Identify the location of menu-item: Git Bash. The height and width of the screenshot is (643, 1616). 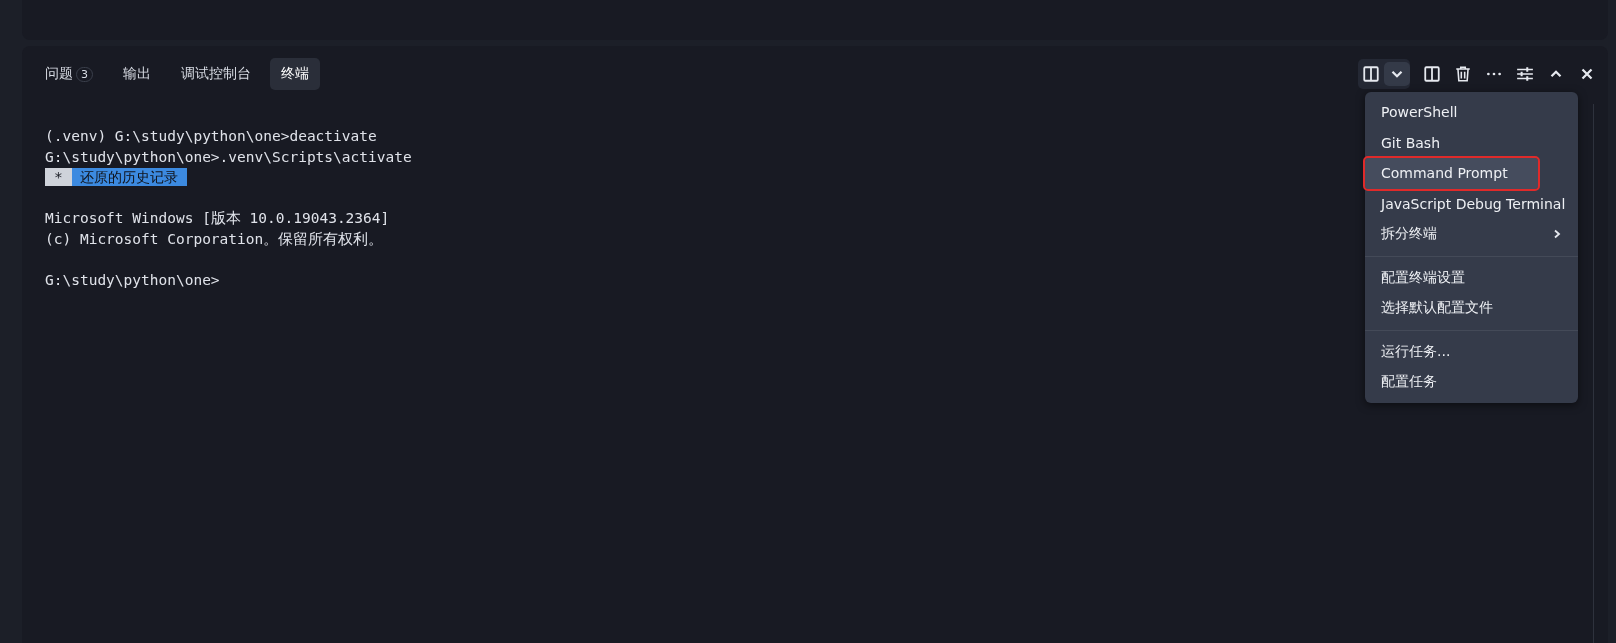
(1468, 142).